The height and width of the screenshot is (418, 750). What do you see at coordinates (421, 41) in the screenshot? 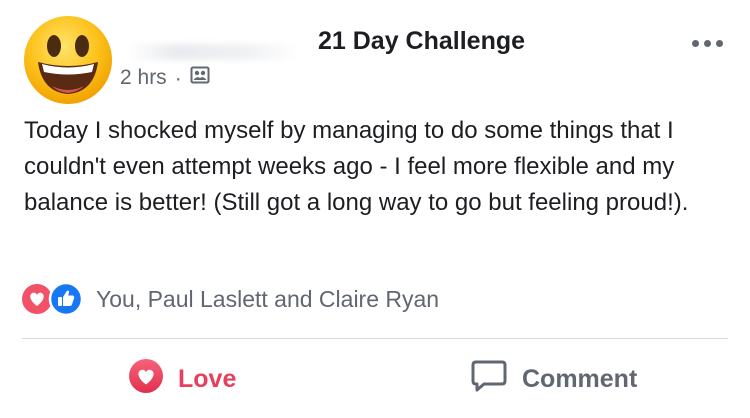
I see `group-name-link: 21 Day Challenge` at bounding box center [421, 41].